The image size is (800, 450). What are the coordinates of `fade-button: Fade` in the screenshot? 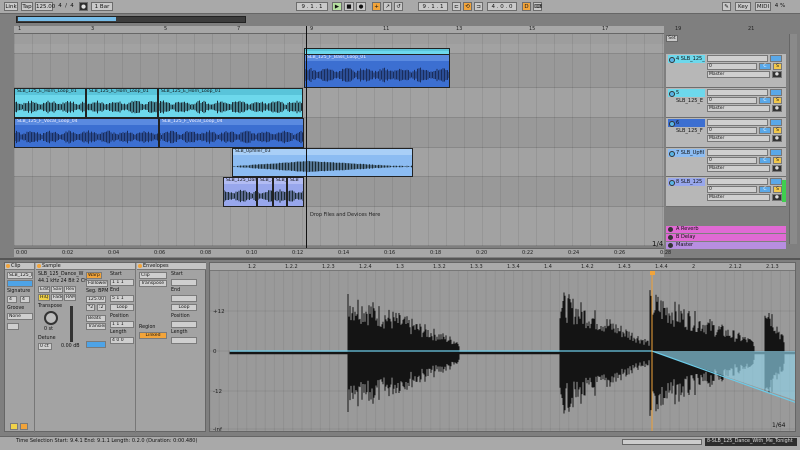 It's located at (57, 297).